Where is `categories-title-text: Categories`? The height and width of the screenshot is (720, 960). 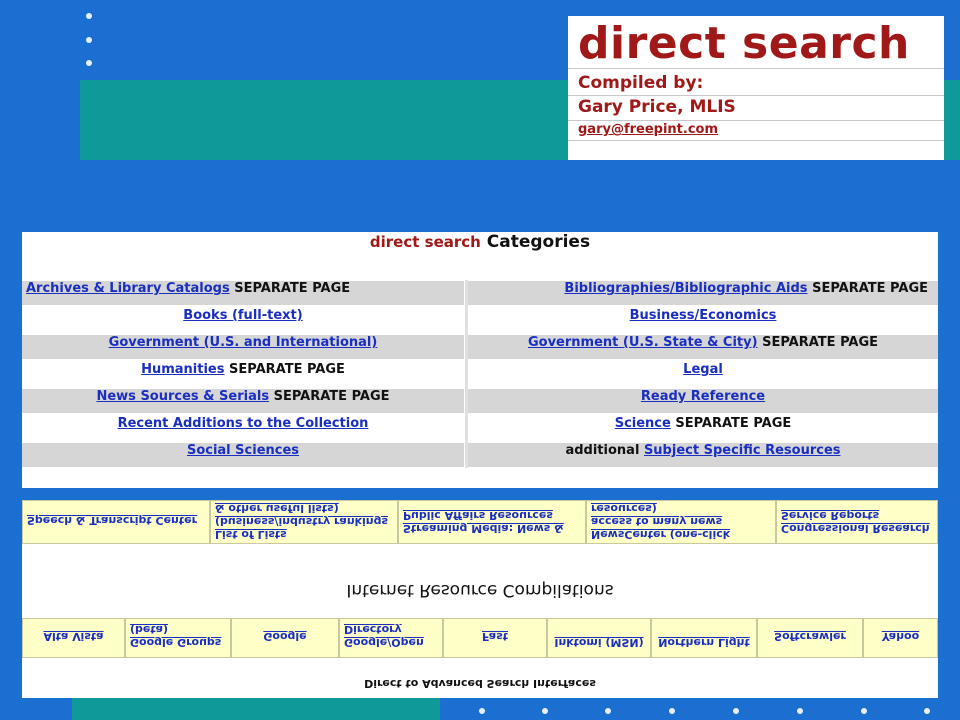
categories-title-text: Categories is located at coordinates (538, 242).